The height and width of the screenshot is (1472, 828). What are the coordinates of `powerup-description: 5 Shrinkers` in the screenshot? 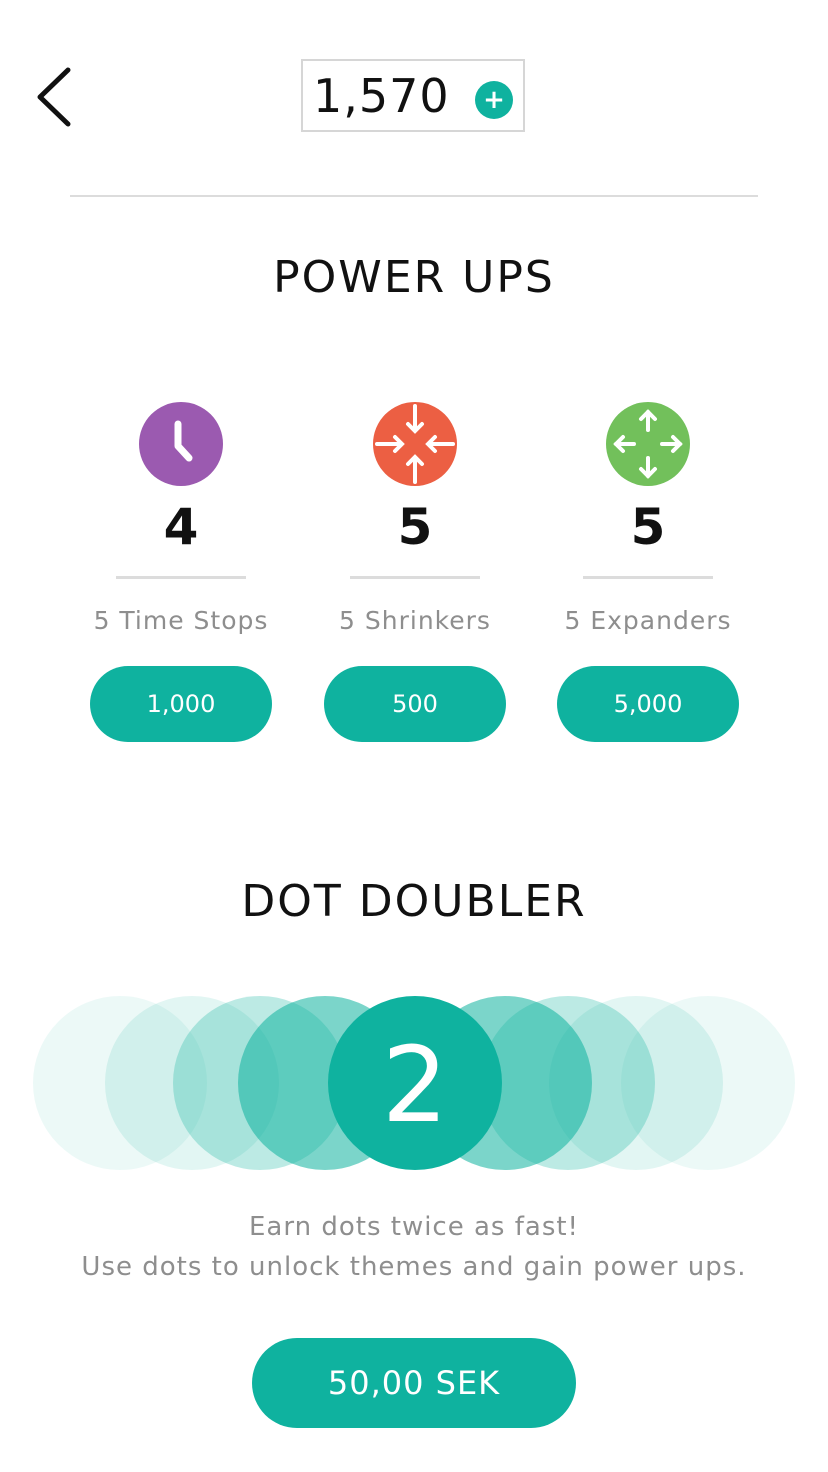 It's located at (415, 620).